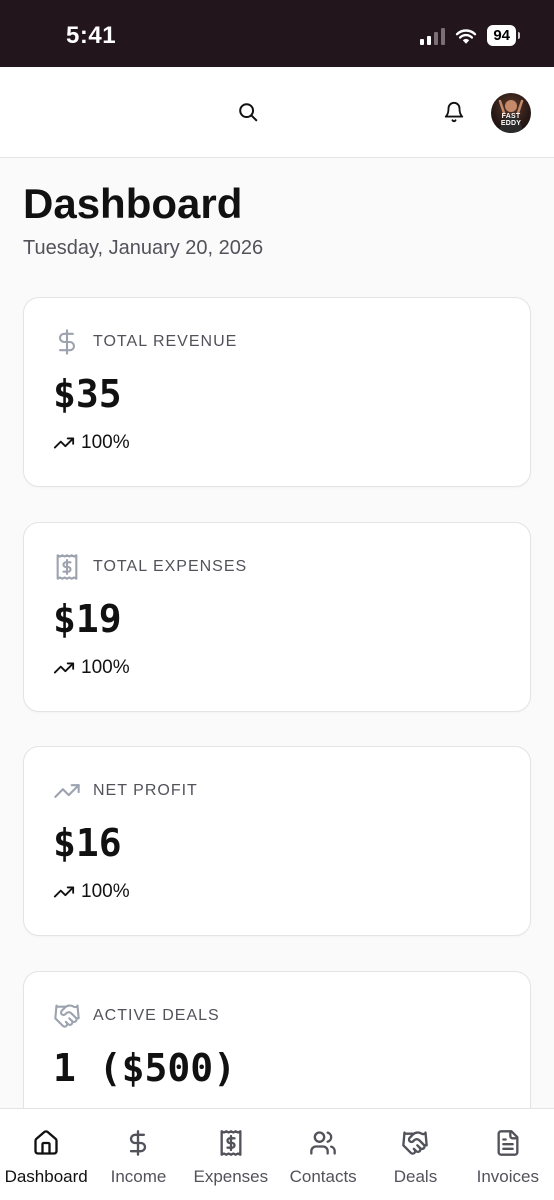  What do you see at coordinates (133, 203) in the screenshot?
I see `page-title: Dashboard` at bounding box center [133, 203].